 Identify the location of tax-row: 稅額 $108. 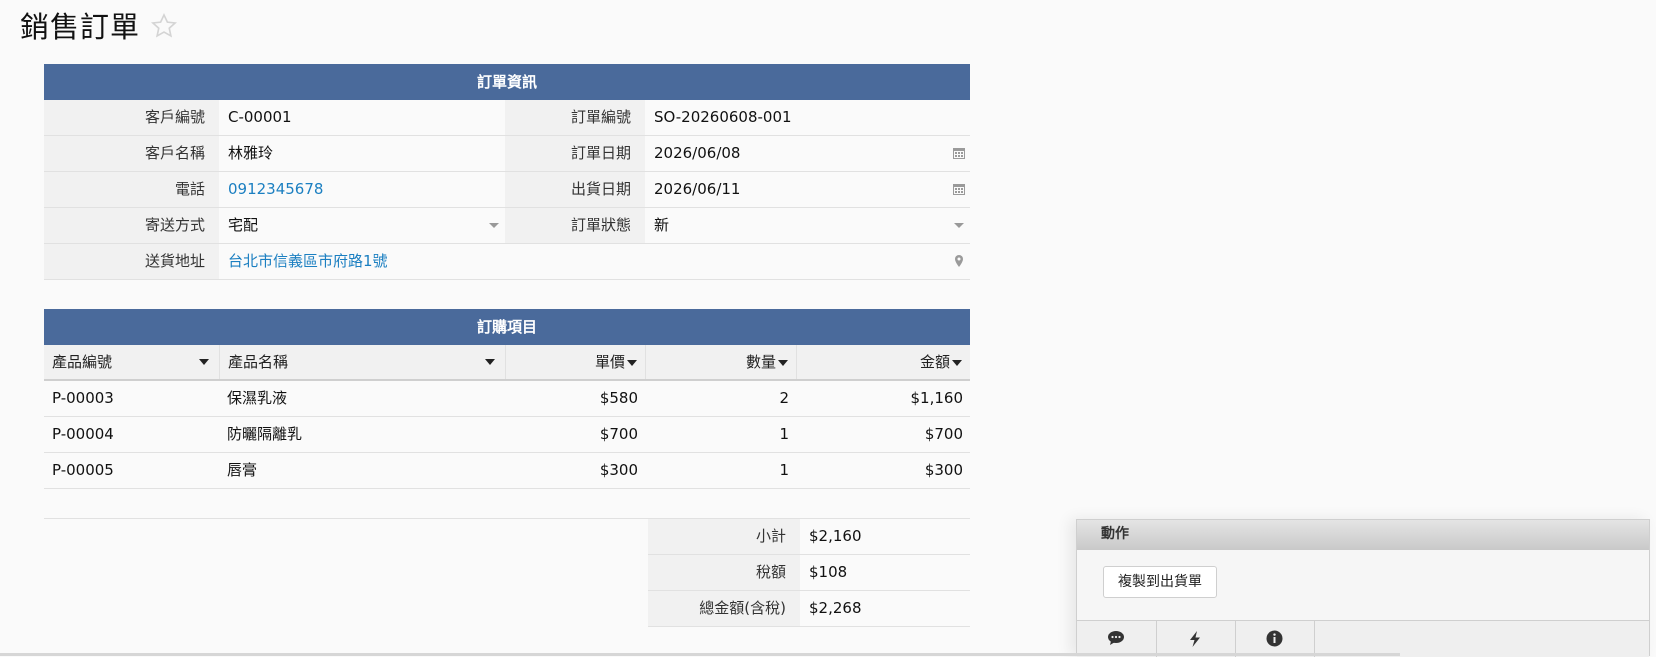
(809, 573).